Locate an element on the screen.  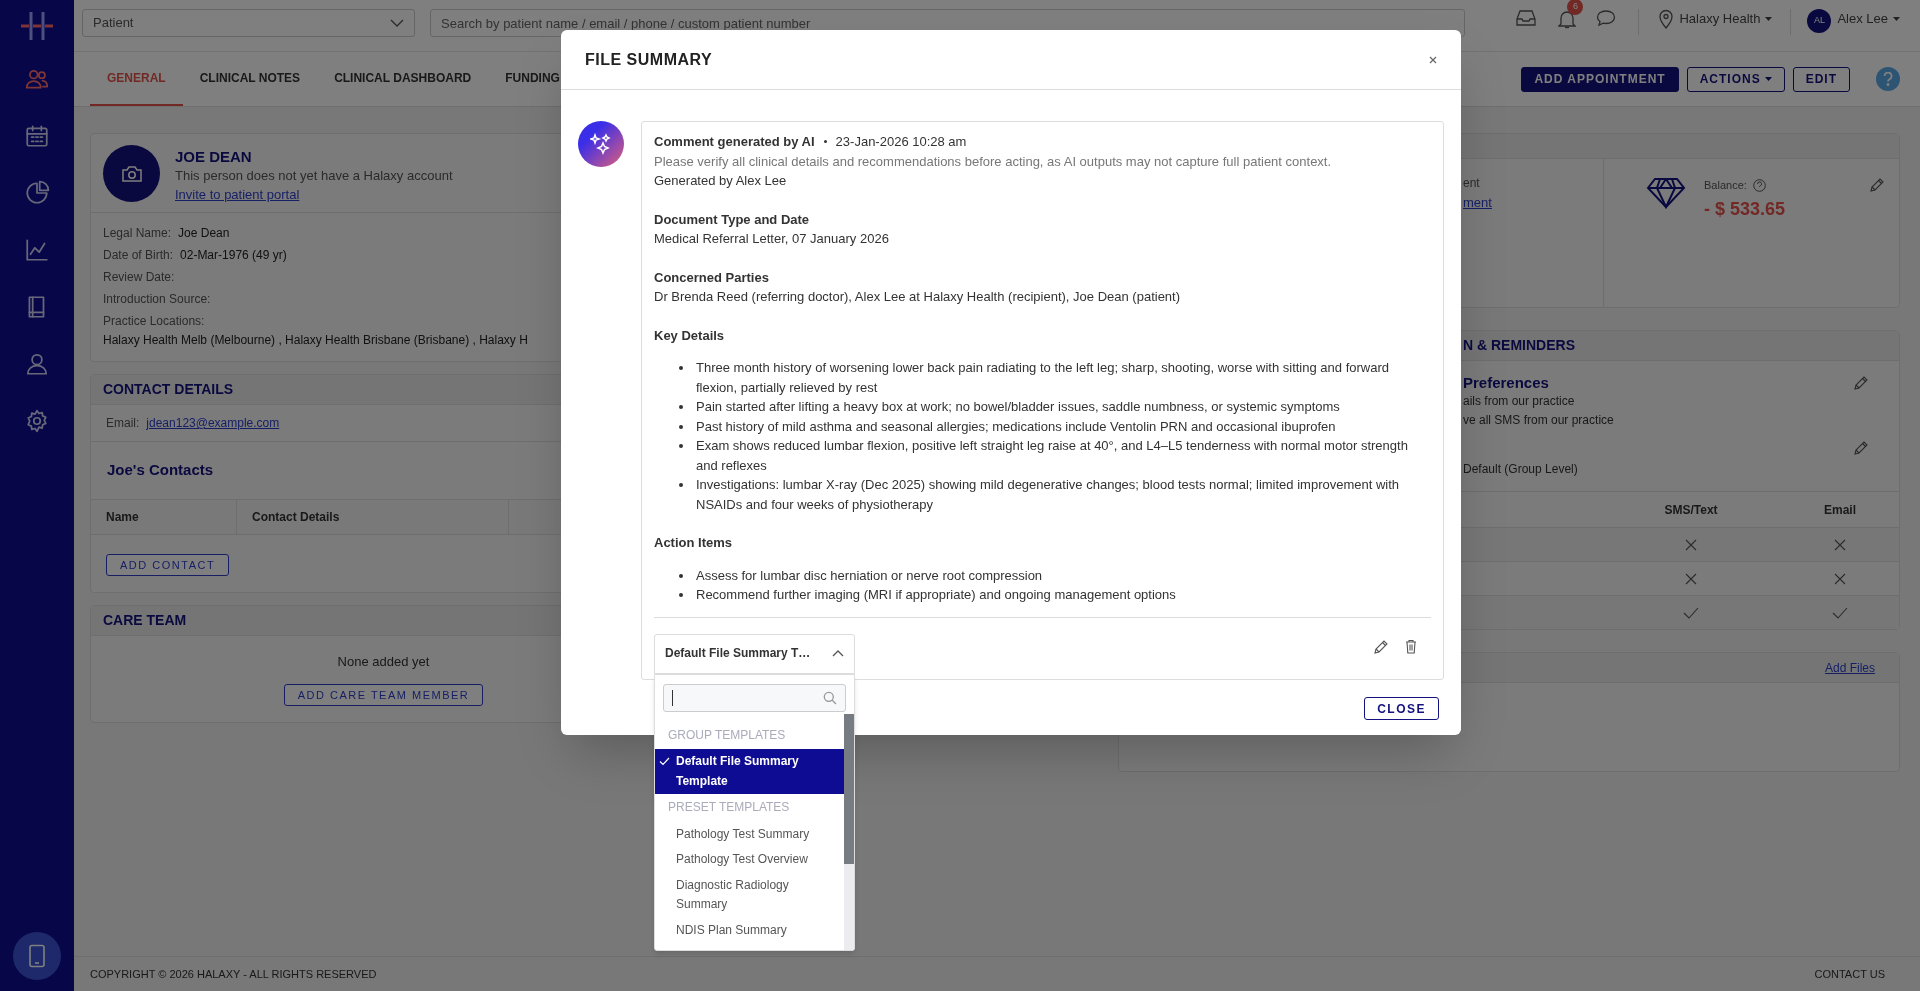
column-header: Name is located at coordinates (122, 517).